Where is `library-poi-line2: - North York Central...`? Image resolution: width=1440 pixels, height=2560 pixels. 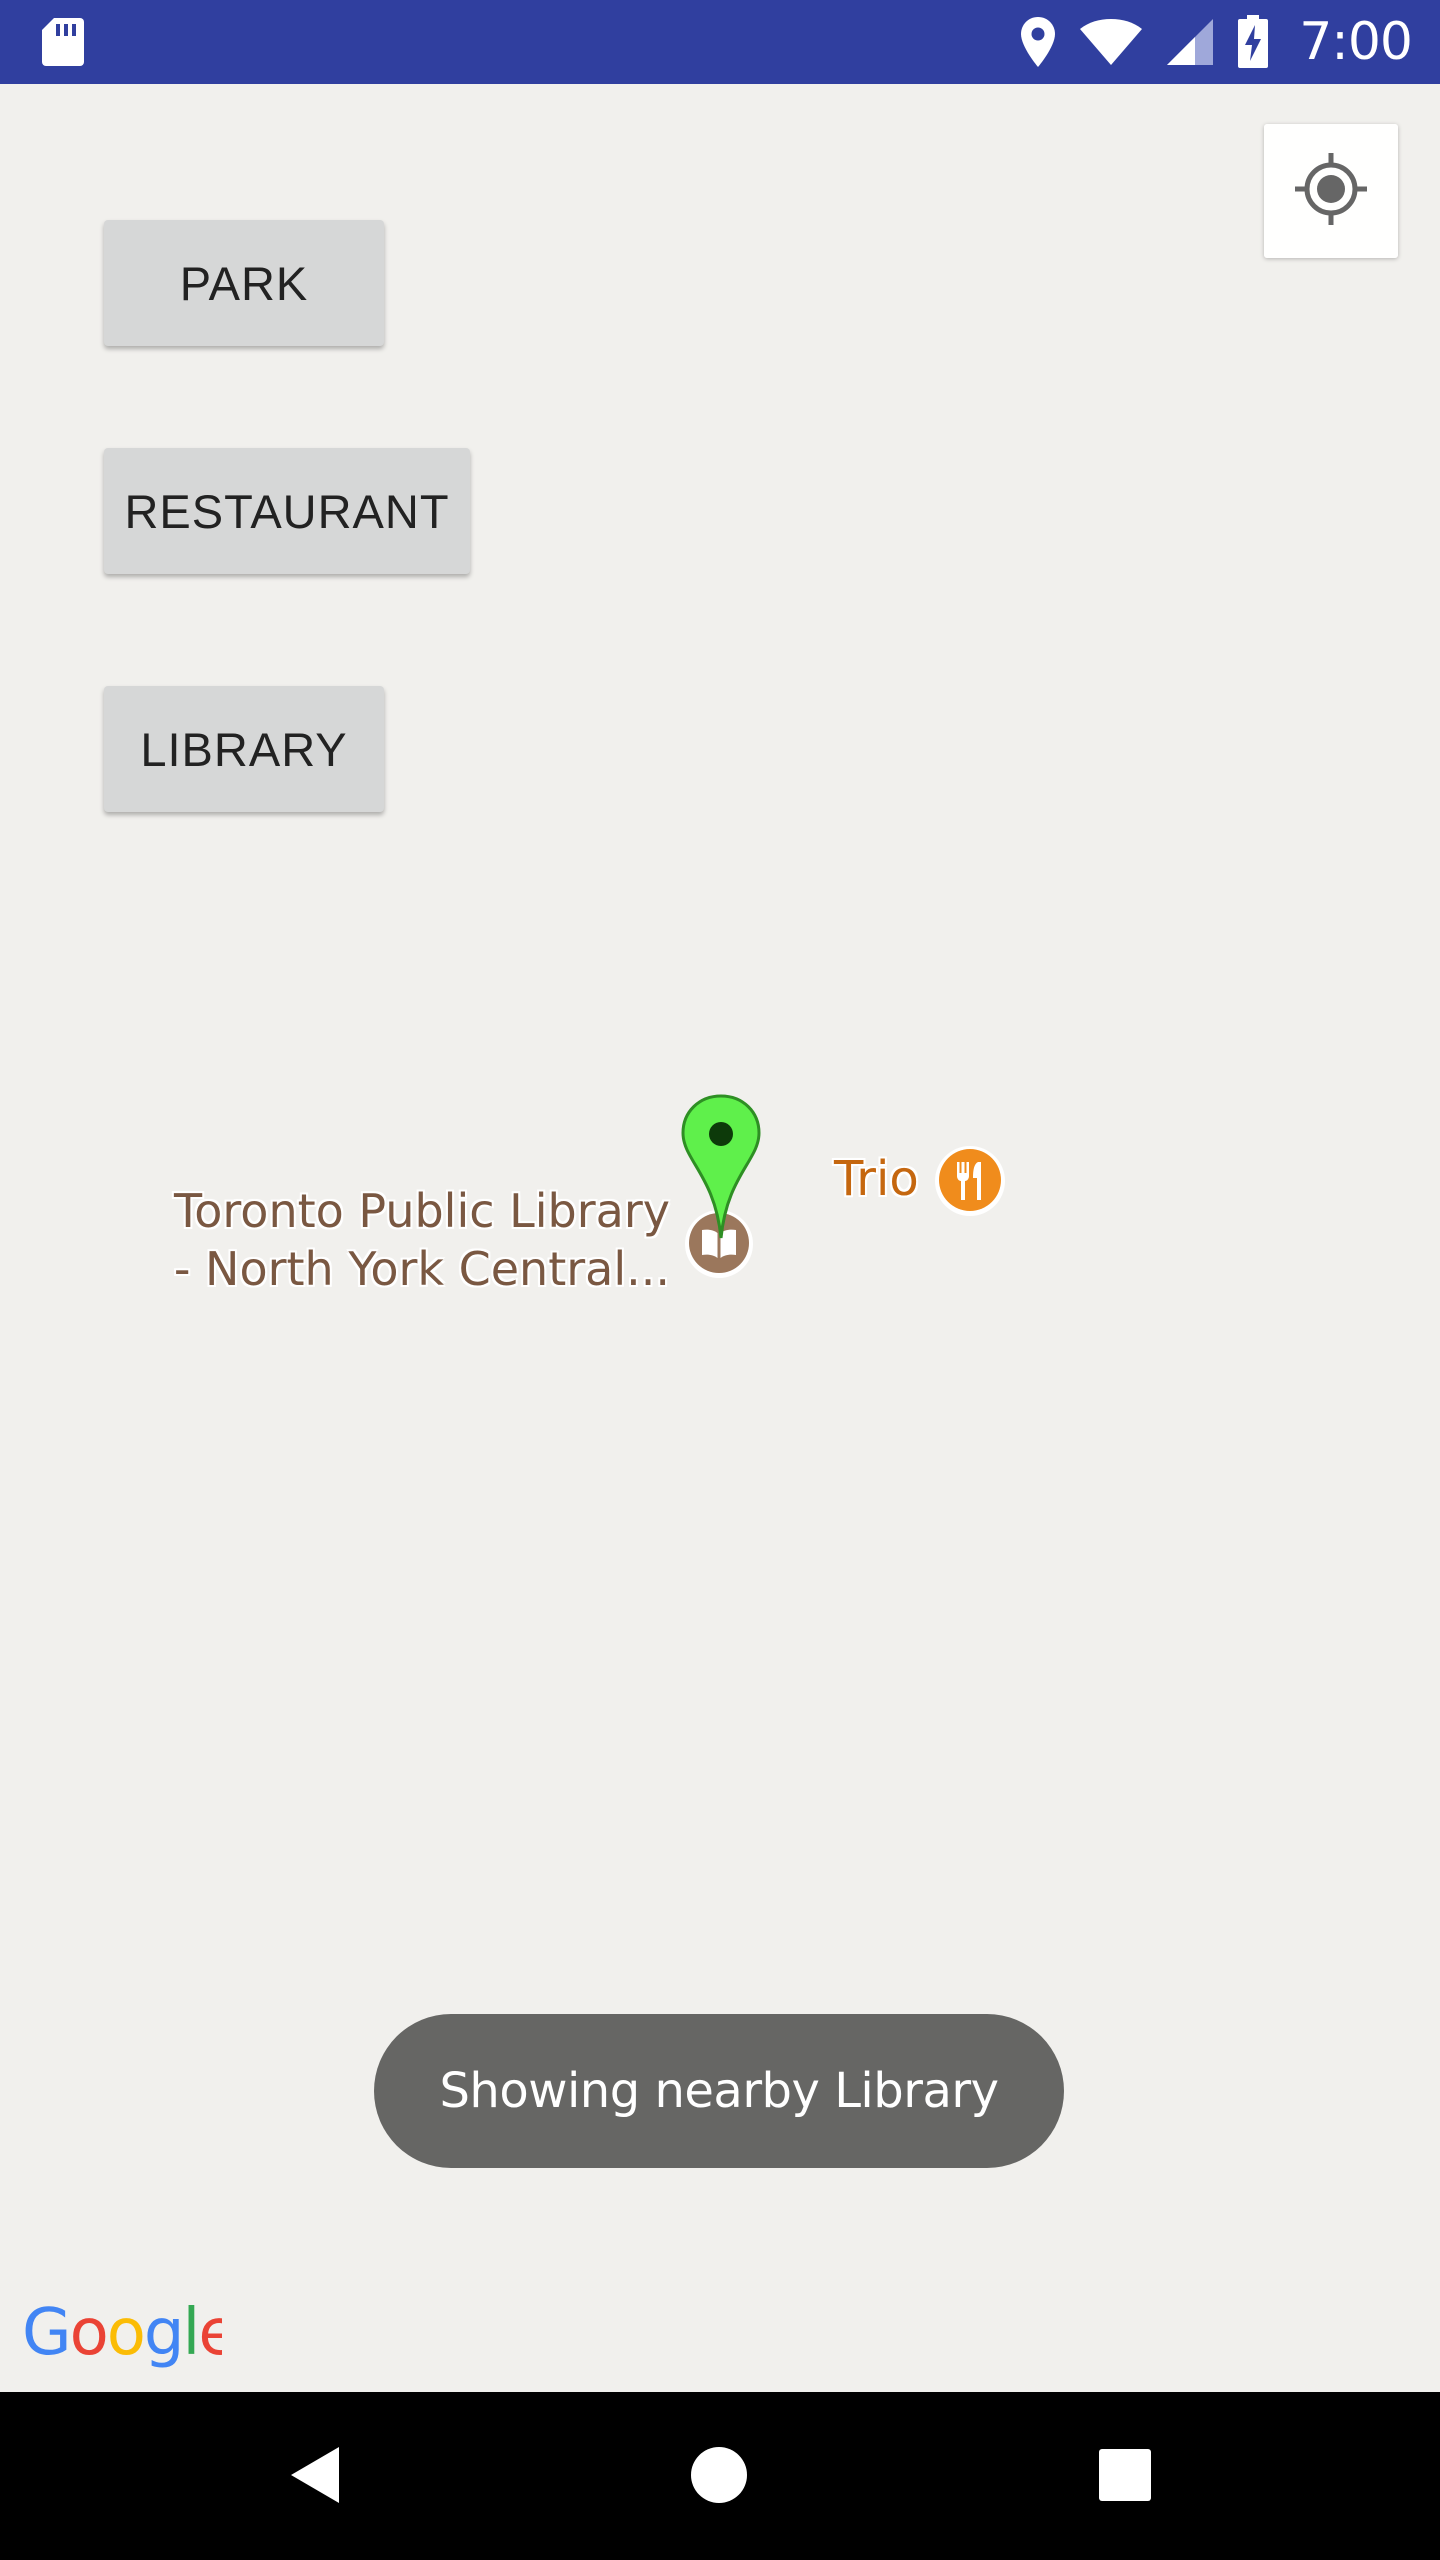 library-poi-line2: - North York Central... is located at coordinates (421, 1269).